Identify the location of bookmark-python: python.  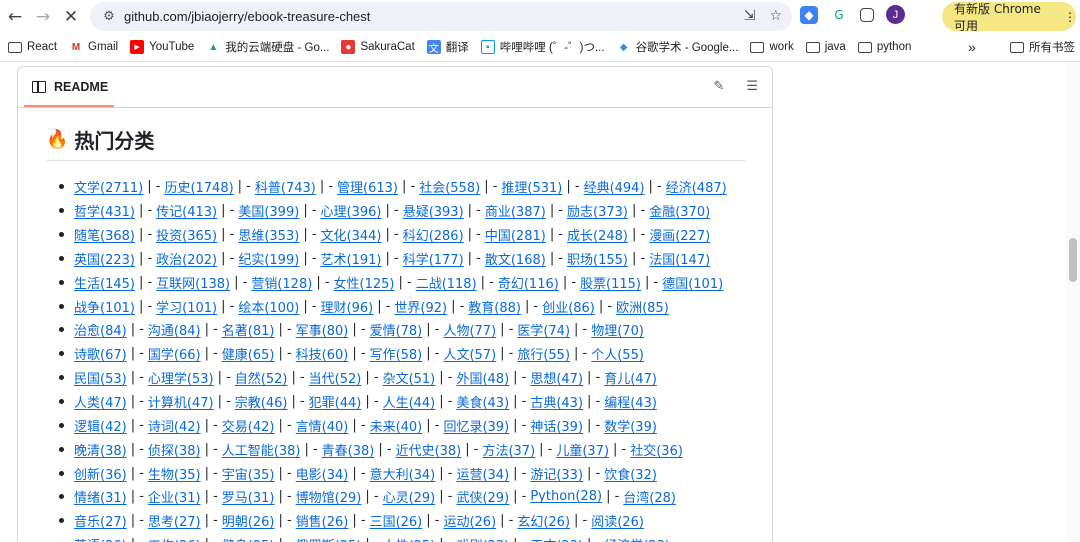
(885, 47).